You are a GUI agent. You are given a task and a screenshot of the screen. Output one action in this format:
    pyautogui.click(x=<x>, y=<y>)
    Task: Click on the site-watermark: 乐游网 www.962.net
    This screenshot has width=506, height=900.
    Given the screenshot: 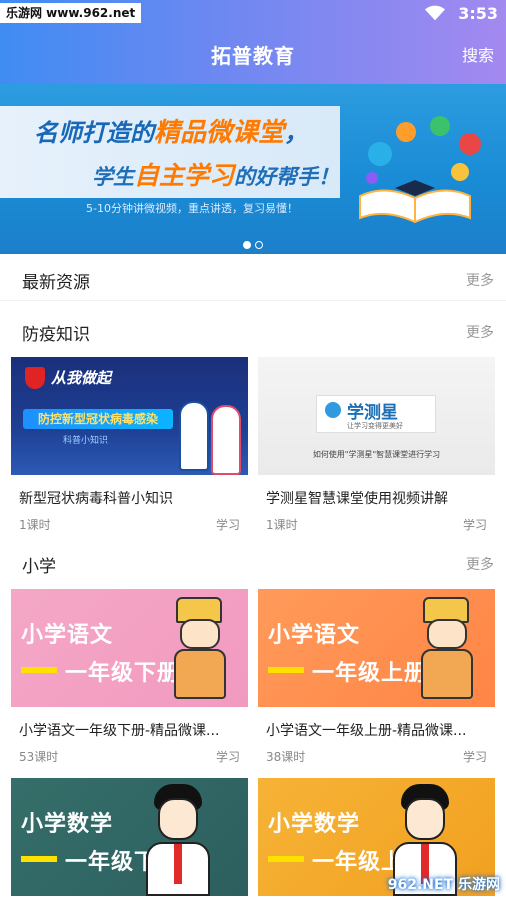 What is the action you would take?
    pyautogui.click(x=71, y=13)
    